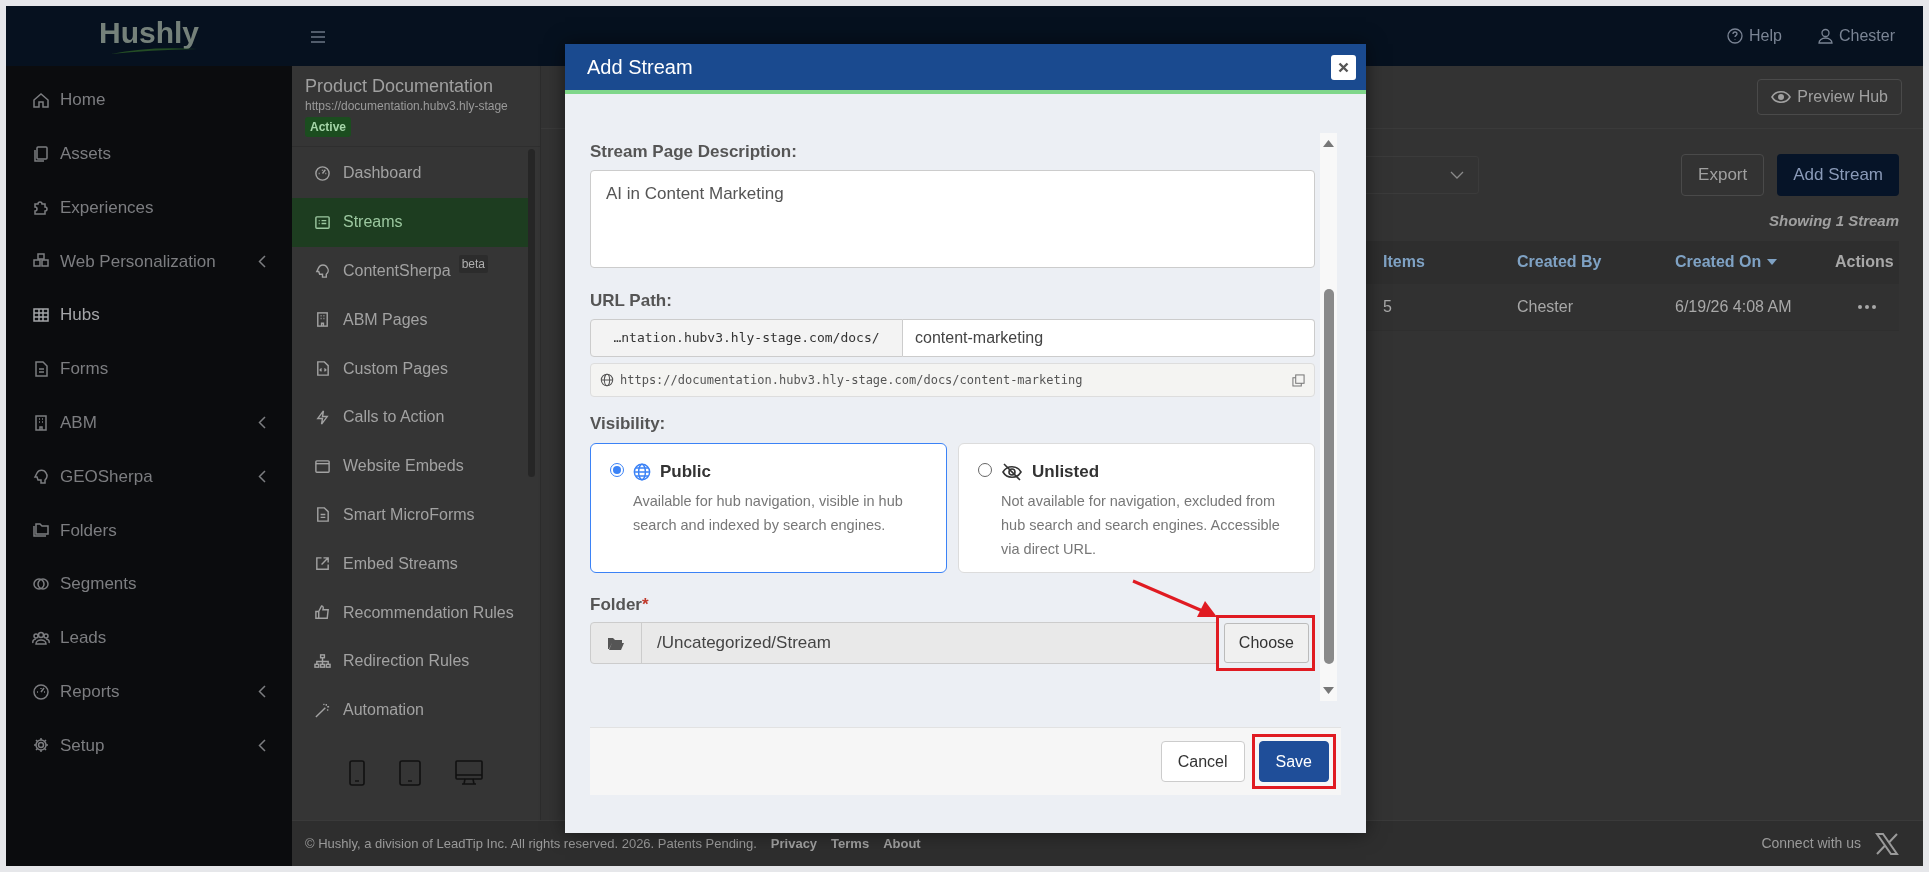 Image resolution: width=1929 pixels, height=872 pixels. What do you see at coordinates (616, 643) in the screenshot?
I see `folder-icon` at bounding box center [616, 643].